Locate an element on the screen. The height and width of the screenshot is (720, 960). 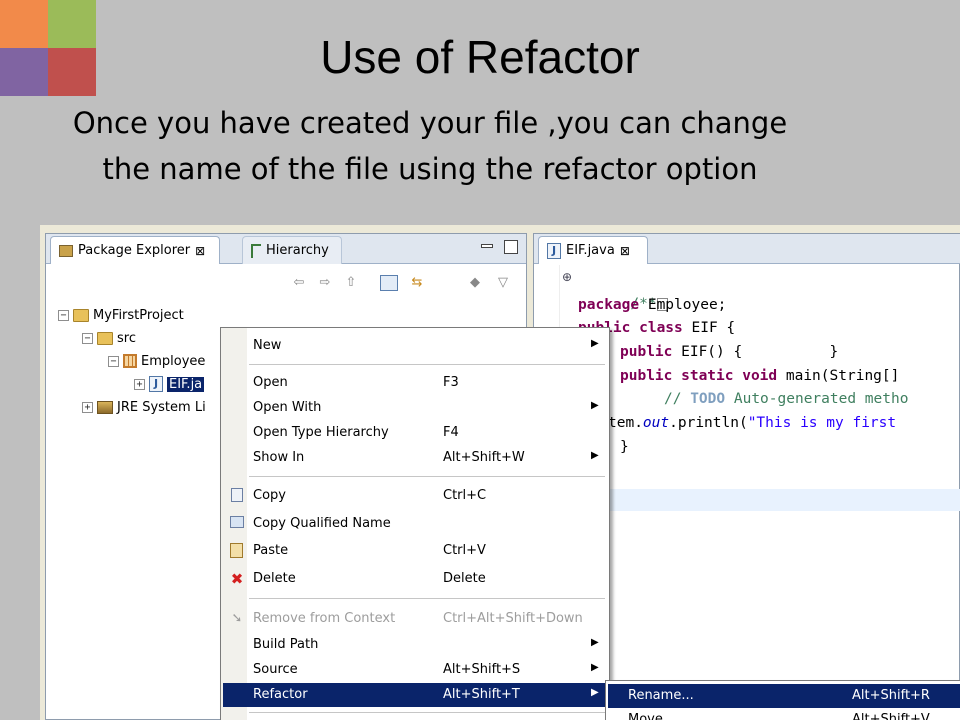
menu-item-shortcut: F3 is located at coordinates (451, 382).